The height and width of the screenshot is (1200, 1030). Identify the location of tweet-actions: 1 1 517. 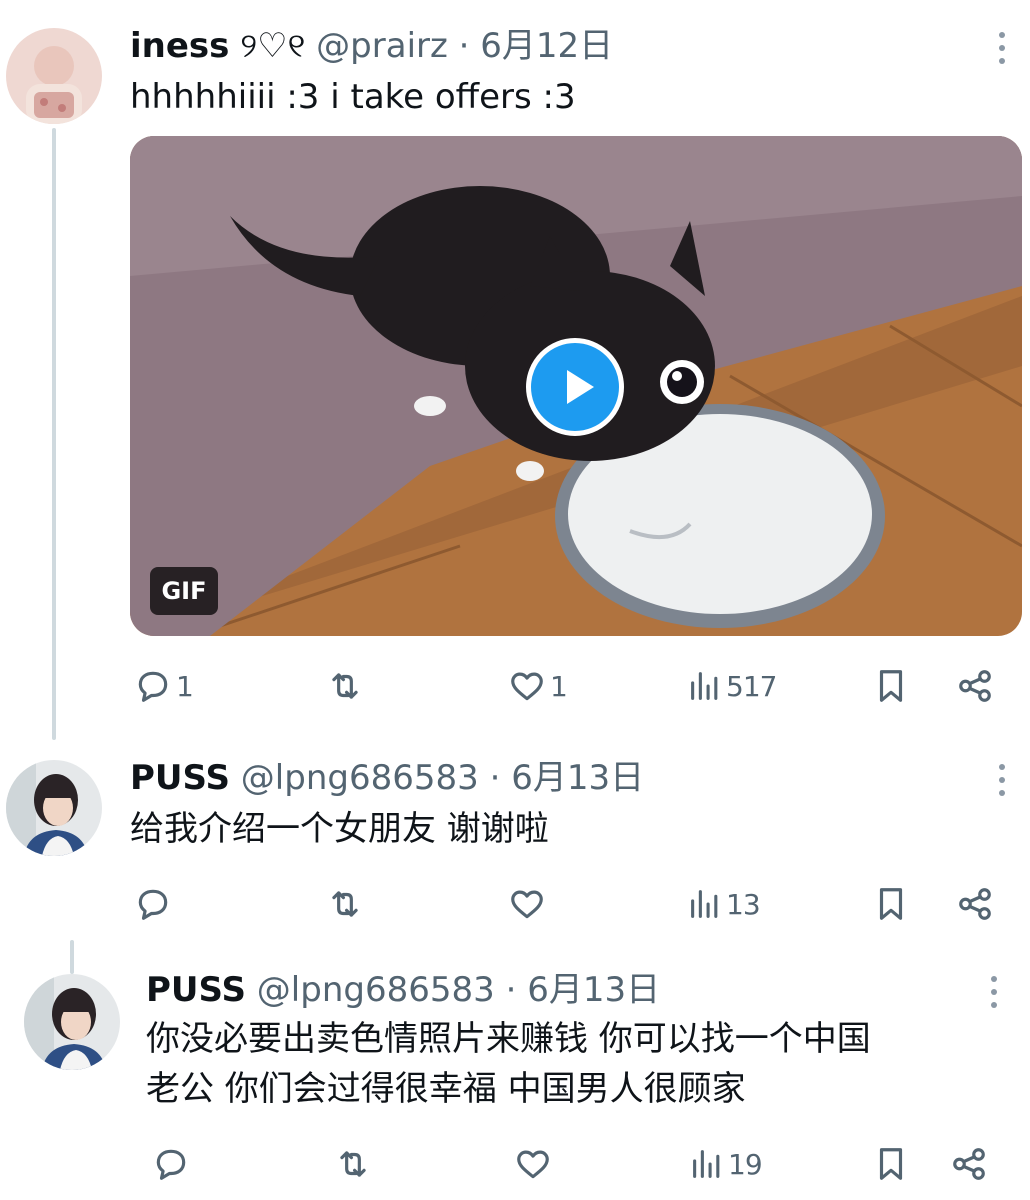
(515, 686).